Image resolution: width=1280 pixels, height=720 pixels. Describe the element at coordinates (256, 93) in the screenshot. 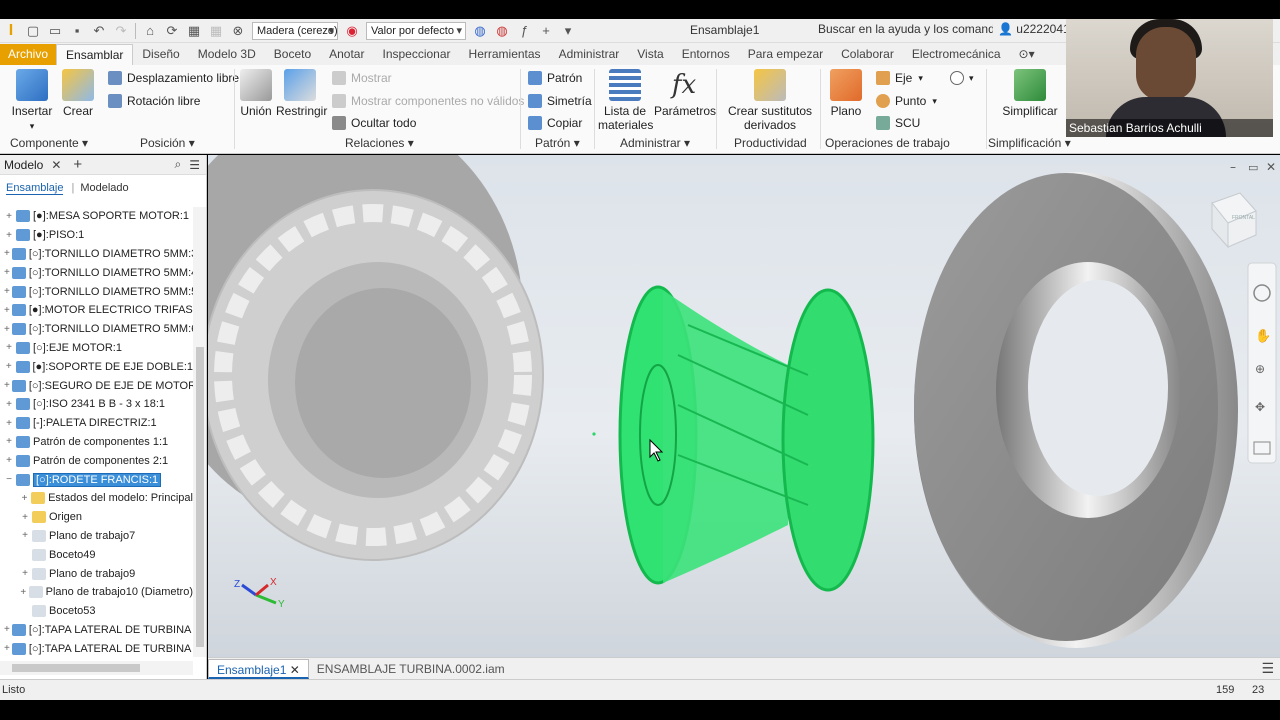

I see `union-button: Unión` at that location.